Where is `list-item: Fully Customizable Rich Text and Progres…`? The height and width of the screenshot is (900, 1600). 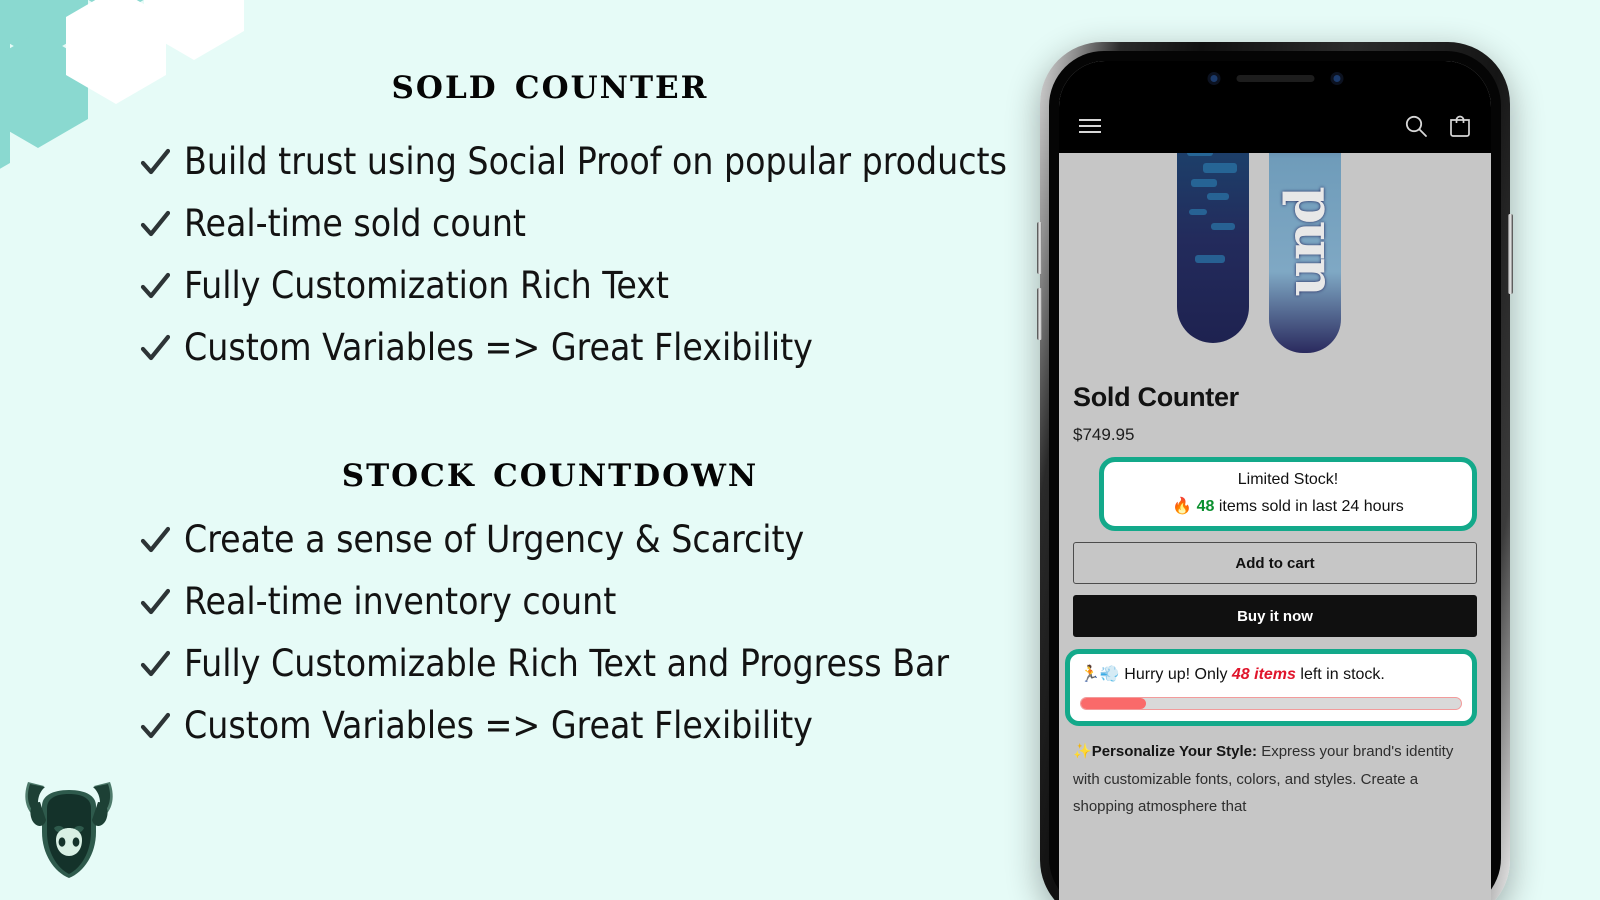 list-item: Fully Customizable Rich Text and Progres… is located at coordinates (580, 673).